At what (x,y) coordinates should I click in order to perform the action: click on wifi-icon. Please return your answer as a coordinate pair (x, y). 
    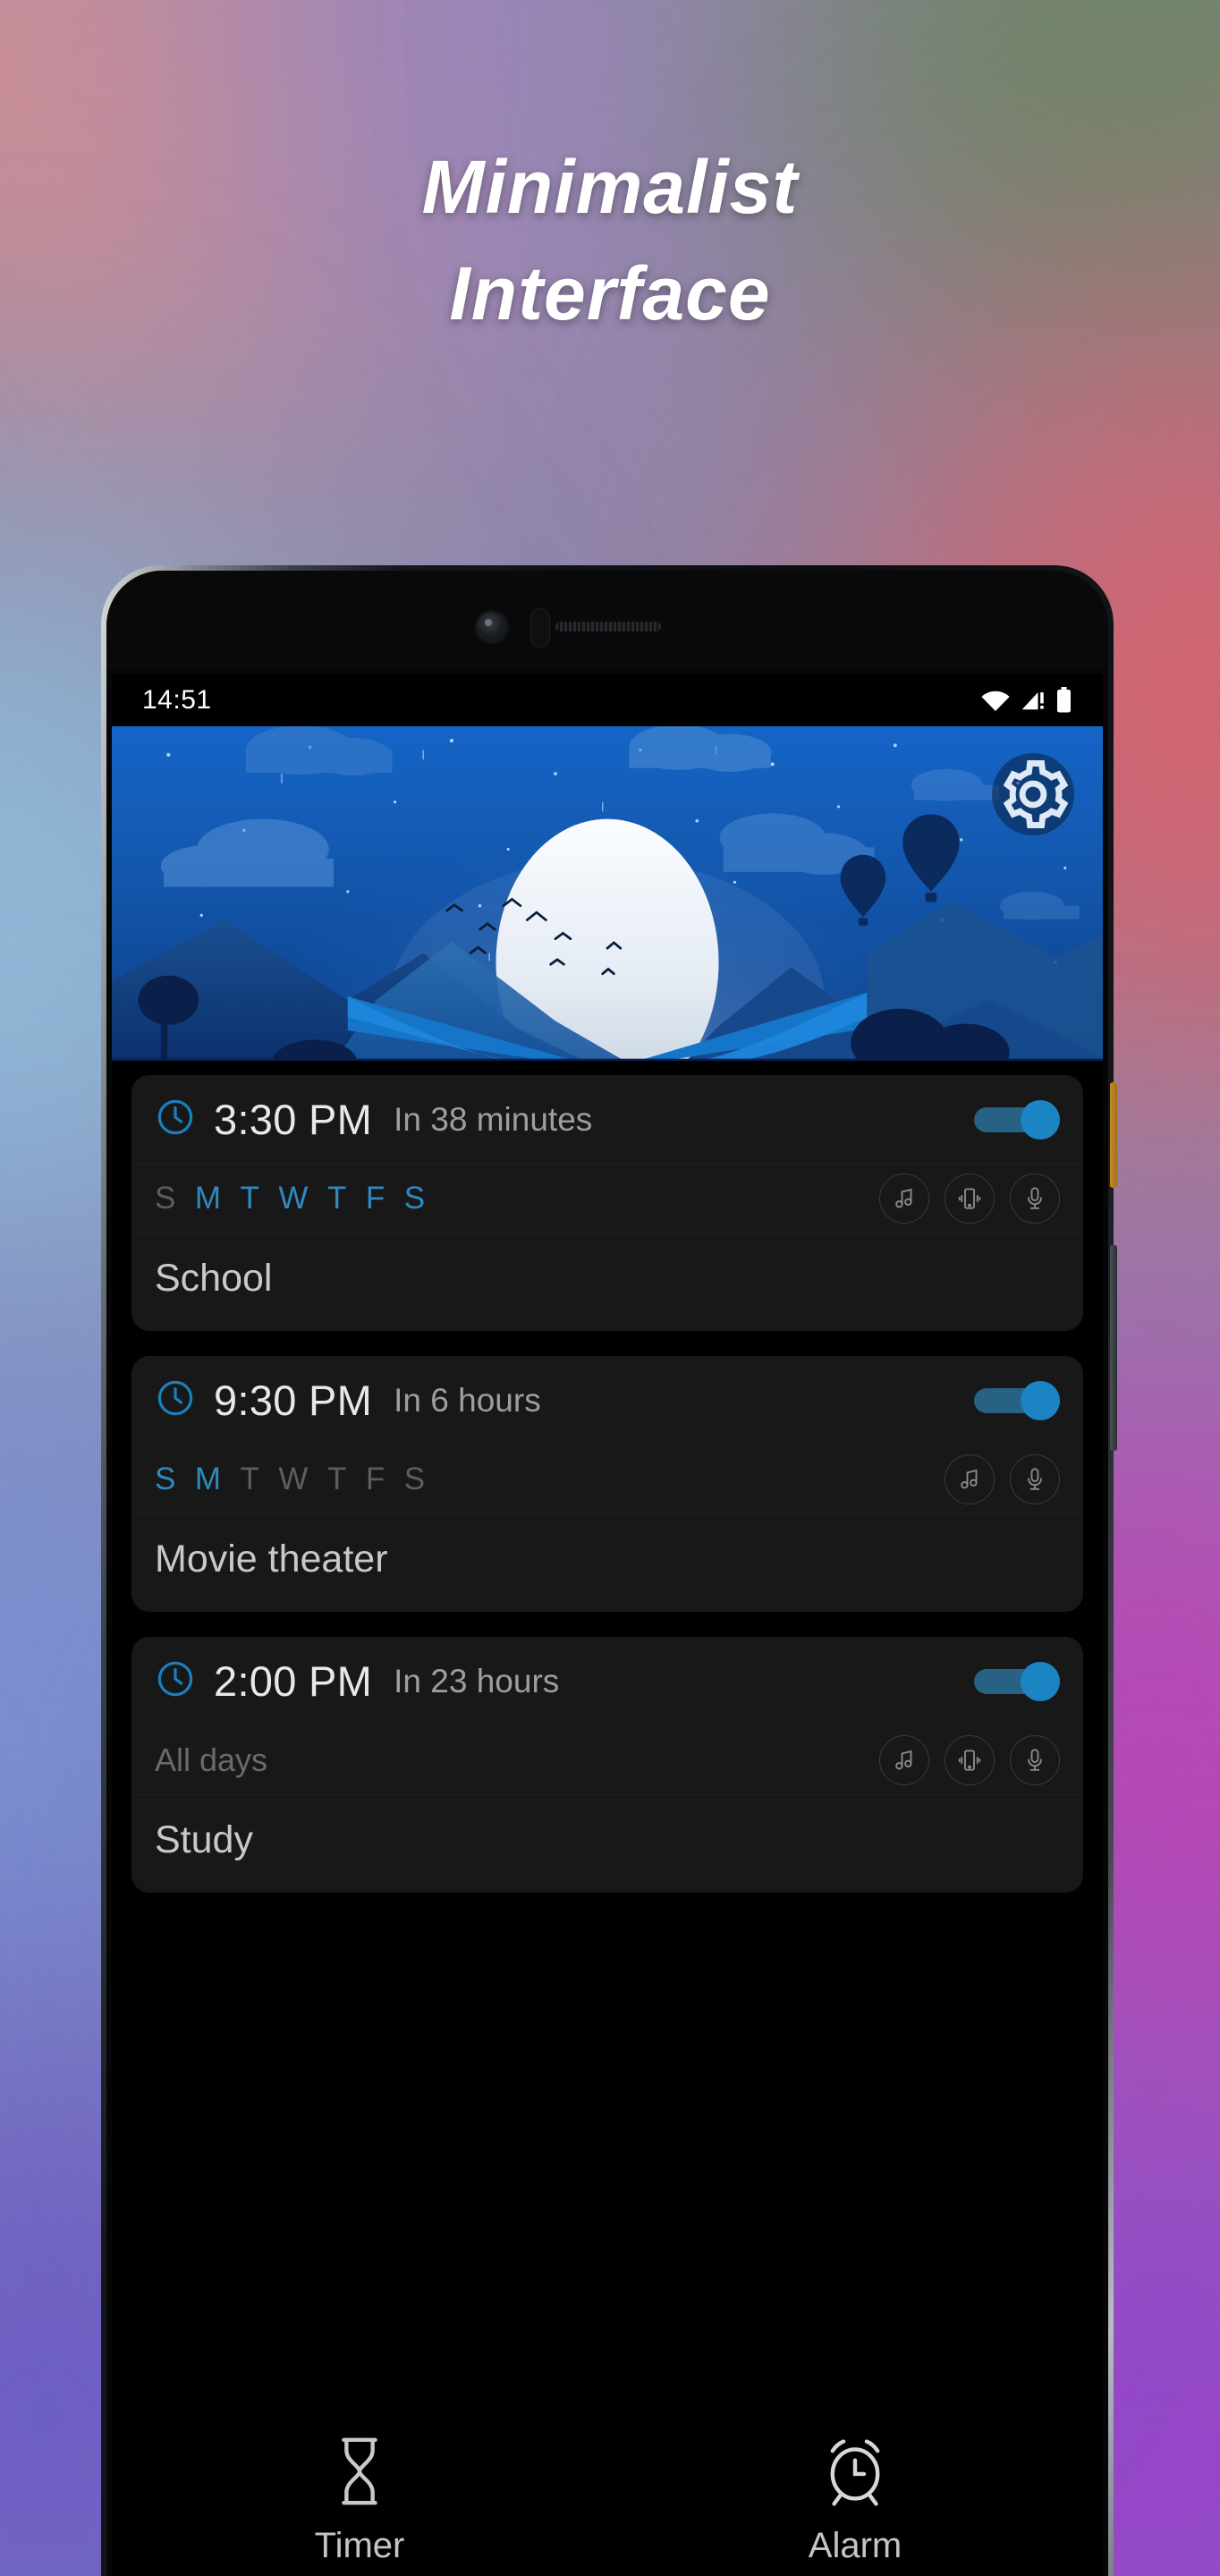
    Looking at the image, I should click on (996, 701).